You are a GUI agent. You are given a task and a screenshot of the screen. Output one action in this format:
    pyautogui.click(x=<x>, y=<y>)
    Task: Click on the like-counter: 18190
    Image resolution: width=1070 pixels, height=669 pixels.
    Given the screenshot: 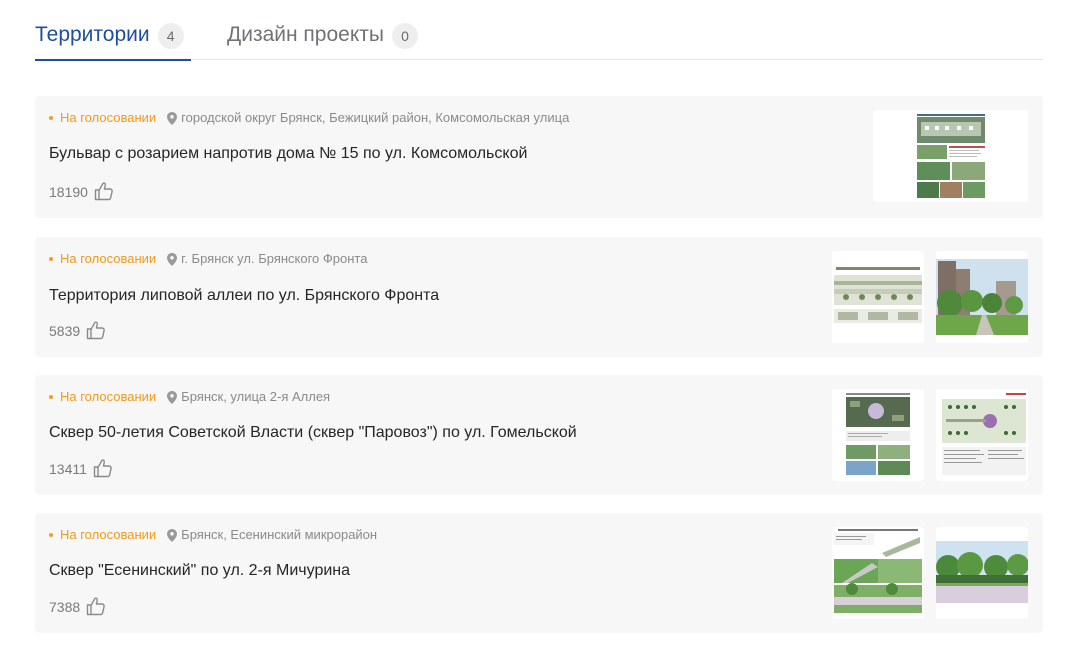 What is the action you would take?
    pyautogui.click(x=81, y=191)
    